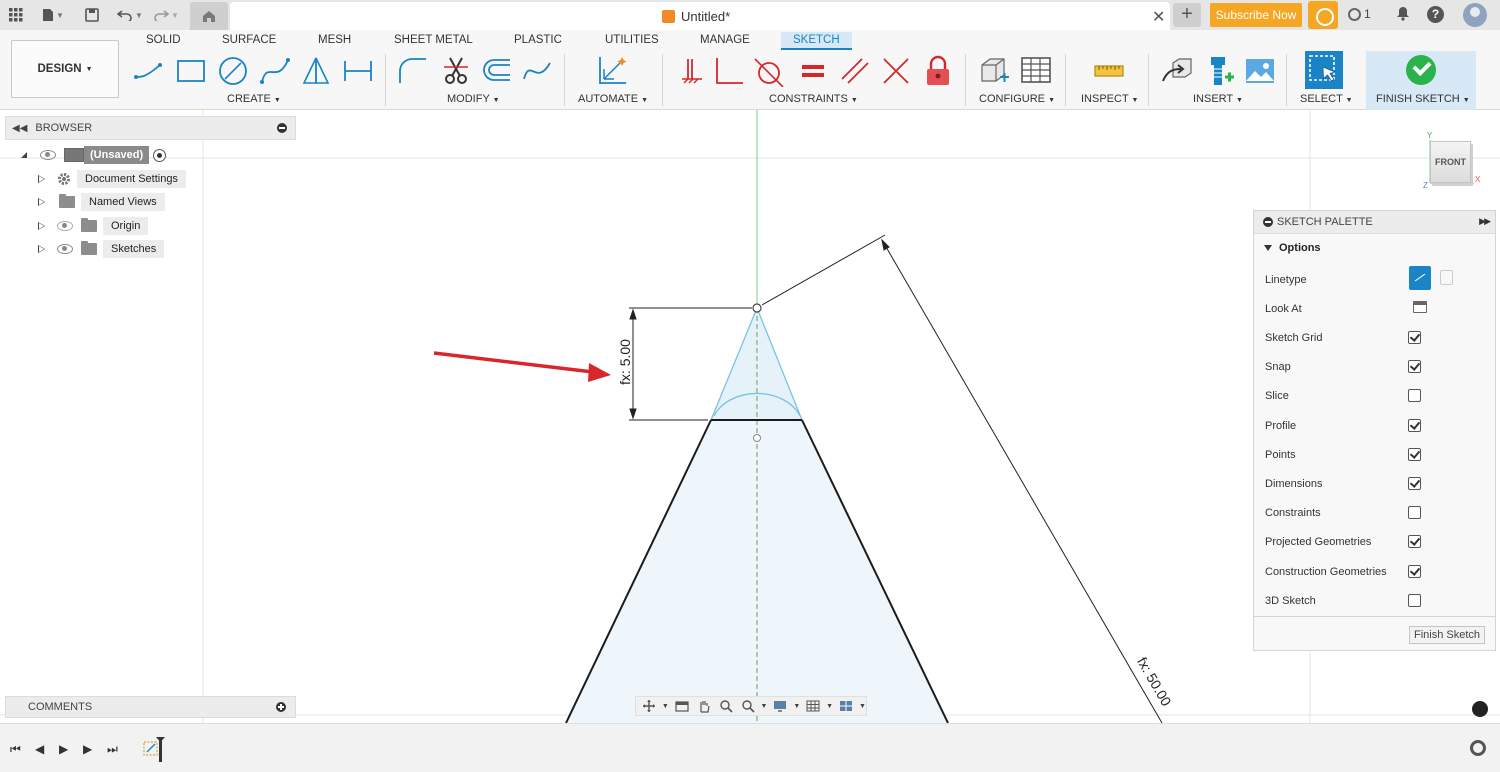 The image size is (1500, 772). Describe the element at coordinates (813, 99) in the screenshot. I see `constraints-group-label: CONSTRAINTS ▼` at that location.